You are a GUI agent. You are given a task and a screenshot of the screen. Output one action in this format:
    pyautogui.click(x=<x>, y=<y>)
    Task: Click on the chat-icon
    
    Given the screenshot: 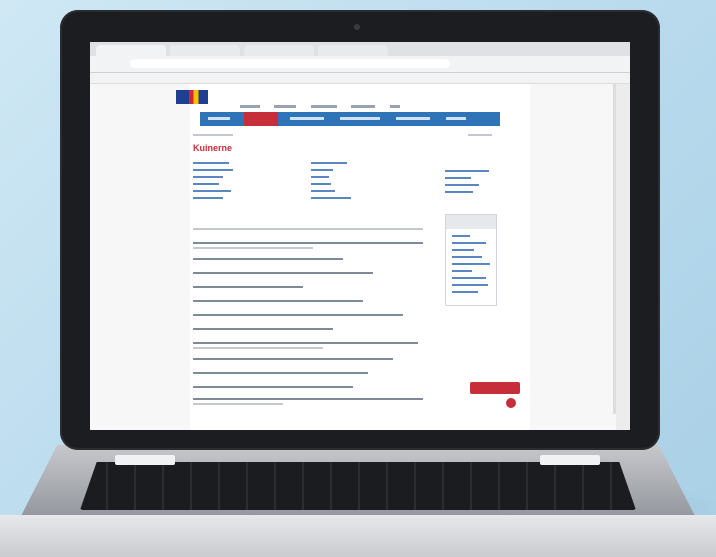 What is the action you would take?
    pyautogui.click(x=511, y=403)
    